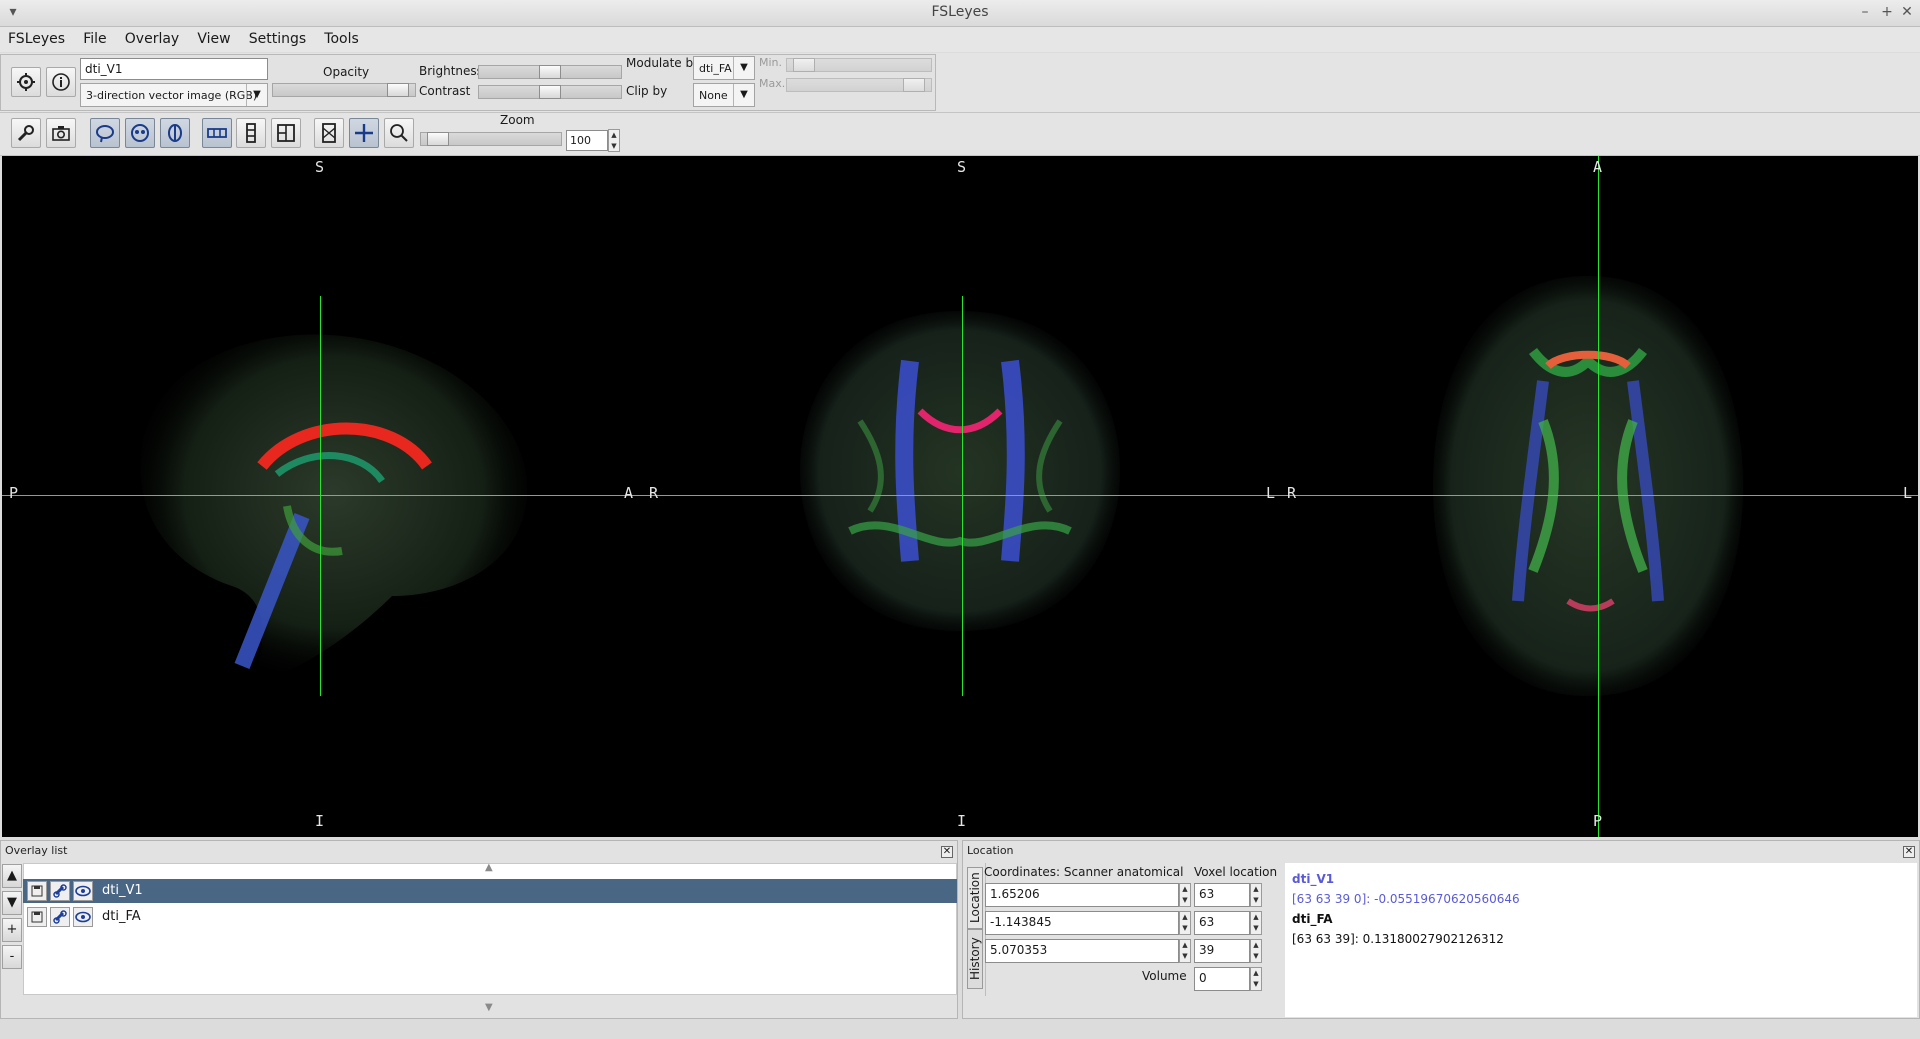  I want to click on menubar: FSLeyes File Overlay View Settings Tools, so click(960, 39).